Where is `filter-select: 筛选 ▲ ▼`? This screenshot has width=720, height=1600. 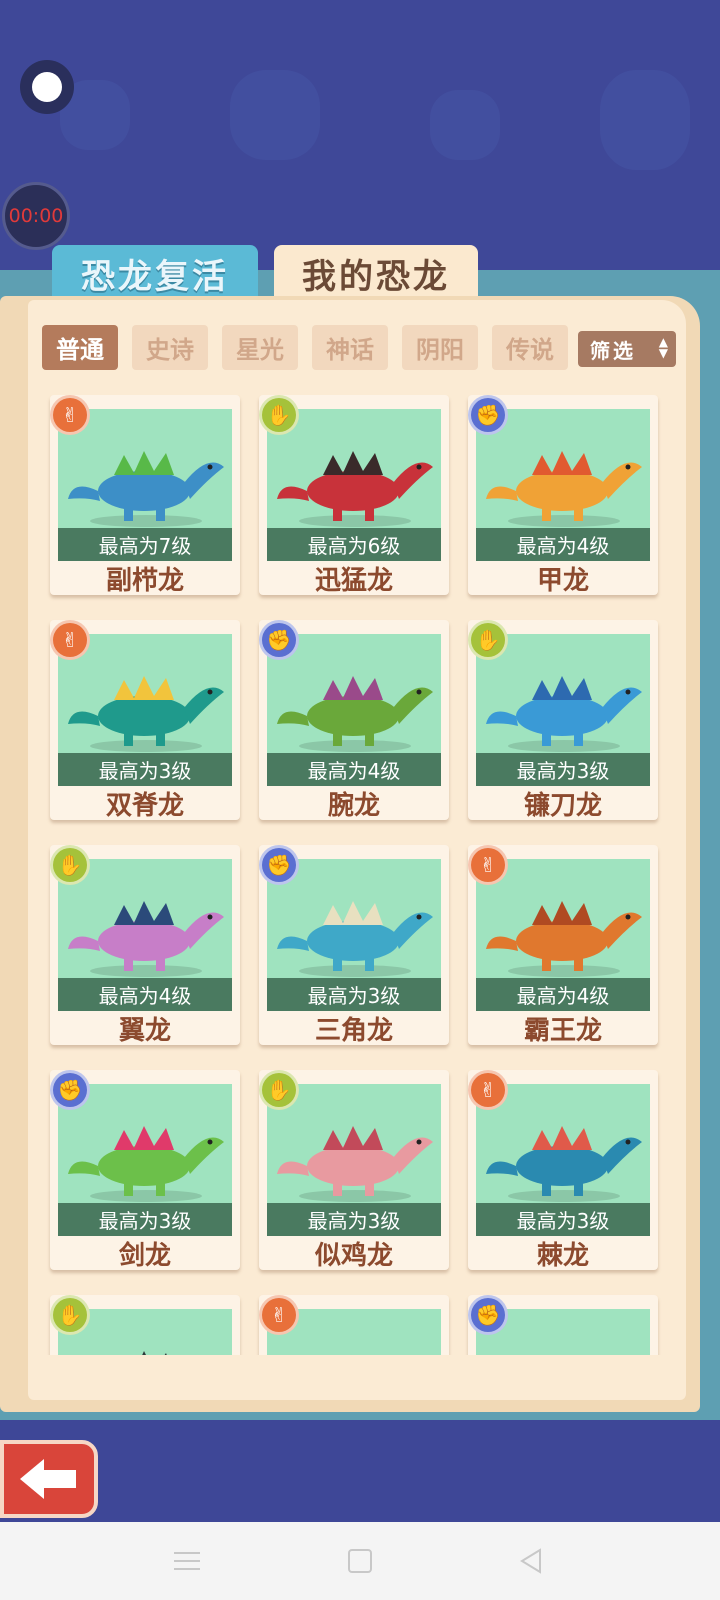
filter-select: 筛选 ▲ ▼ is located at coordinates (627, 349).